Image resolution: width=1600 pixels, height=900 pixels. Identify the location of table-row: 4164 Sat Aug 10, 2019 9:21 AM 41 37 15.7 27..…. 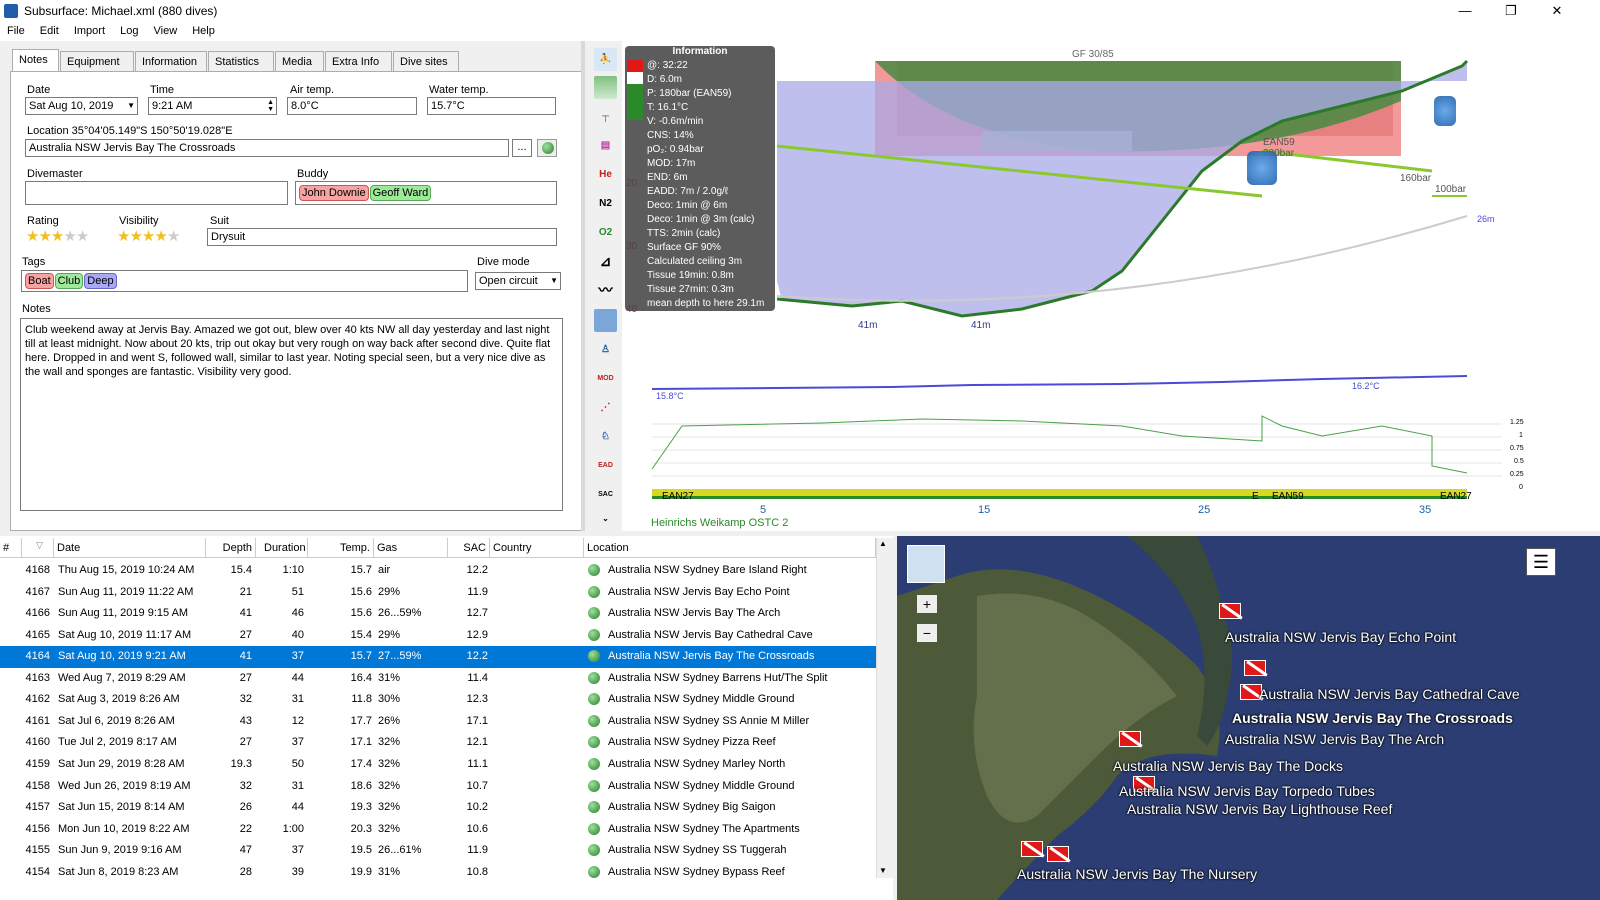
(438, 657).